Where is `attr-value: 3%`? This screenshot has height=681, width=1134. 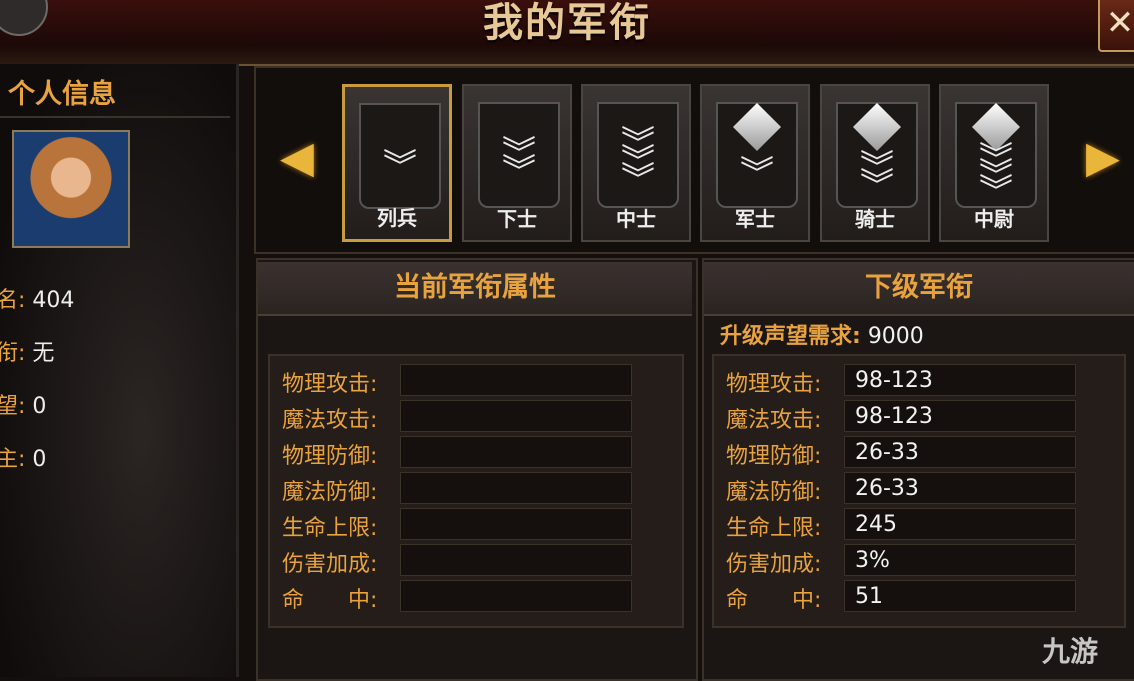
attr-value: 3% is located at coordinates (960, 560).